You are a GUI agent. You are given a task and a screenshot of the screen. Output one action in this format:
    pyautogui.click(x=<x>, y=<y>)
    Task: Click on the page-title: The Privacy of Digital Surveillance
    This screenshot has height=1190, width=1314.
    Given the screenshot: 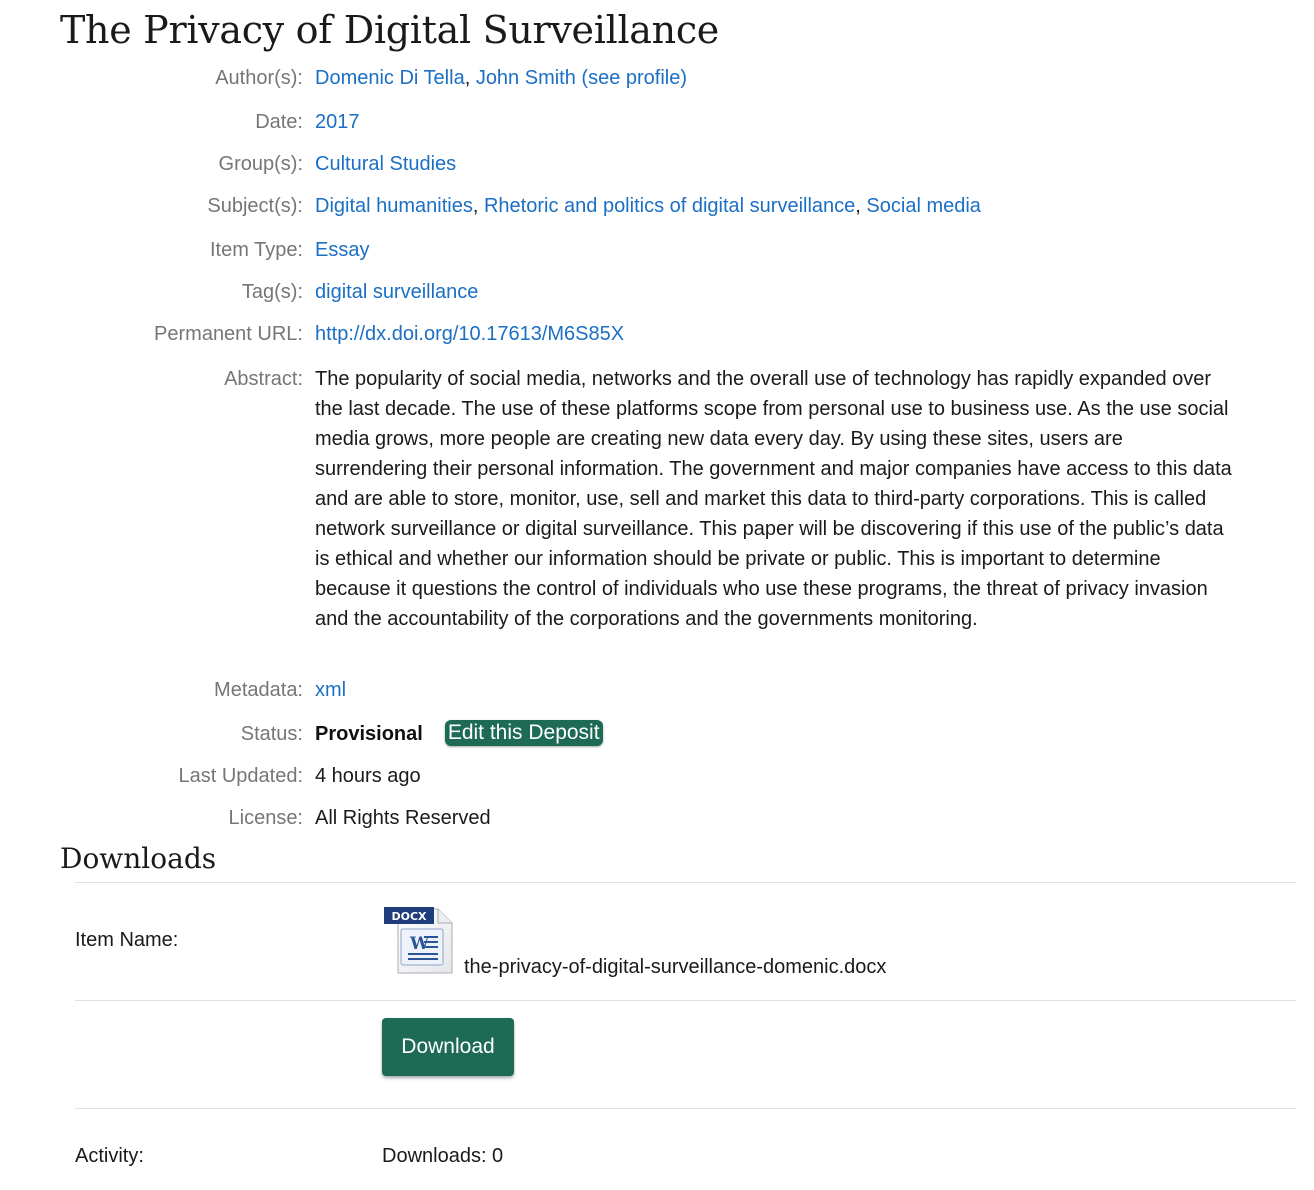 What is the action you would take?
    pyautogui.click(x=389, y=30)
    